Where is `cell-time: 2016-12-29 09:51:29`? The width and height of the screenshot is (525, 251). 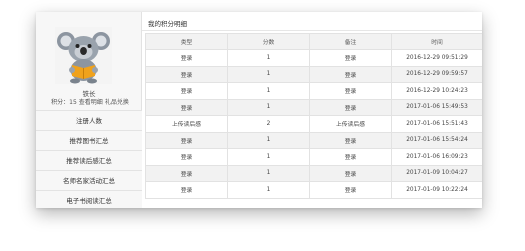 cell-time: 2016-12-29 09:51:29 is located at coordinates (436, 58).